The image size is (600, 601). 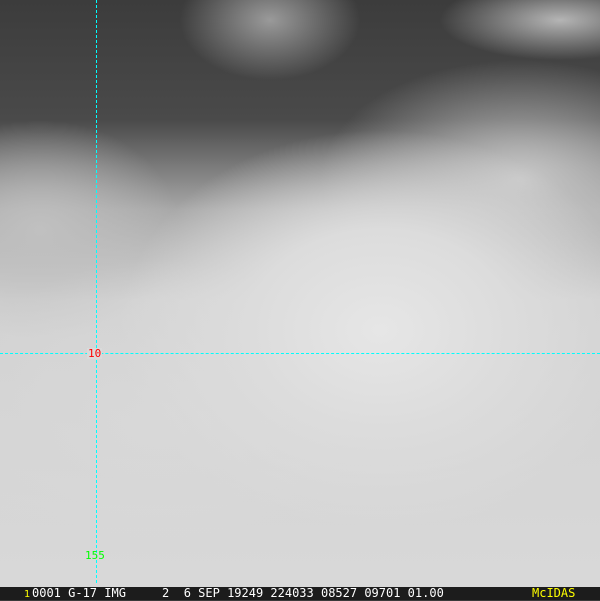 What do you see at coordinates (96, 291) in the screenshot?
I see `longitude-gridline` at bounding box center [96, 291].